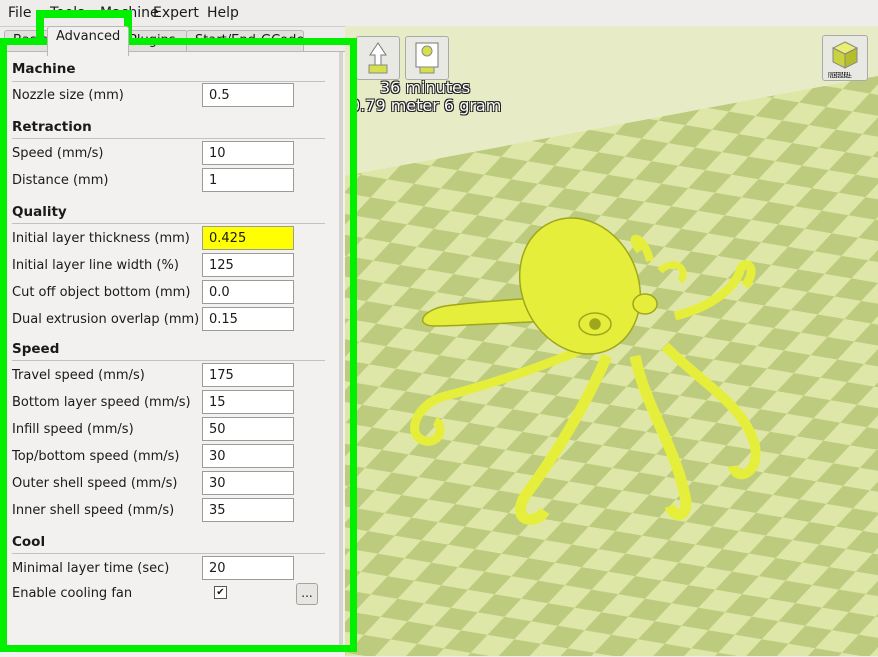 The height and width of the screenshot is (657, 878). I want to click on section-quality: Quality, so click(39, 212).